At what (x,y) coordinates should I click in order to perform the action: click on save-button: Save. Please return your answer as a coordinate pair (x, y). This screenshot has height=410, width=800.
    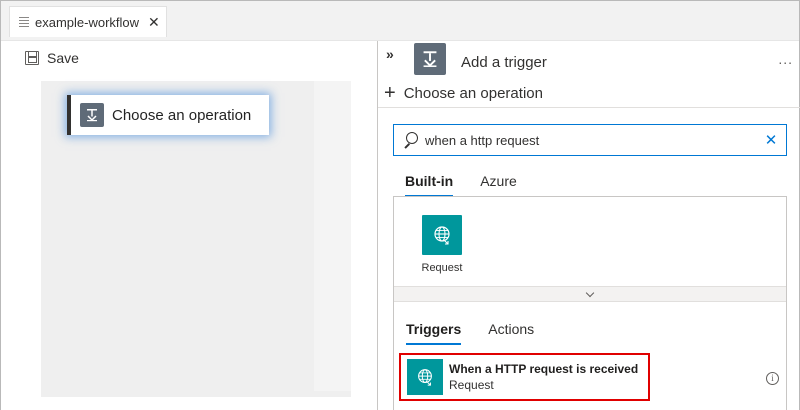
    Looking at the image, I should click on (52, 58).